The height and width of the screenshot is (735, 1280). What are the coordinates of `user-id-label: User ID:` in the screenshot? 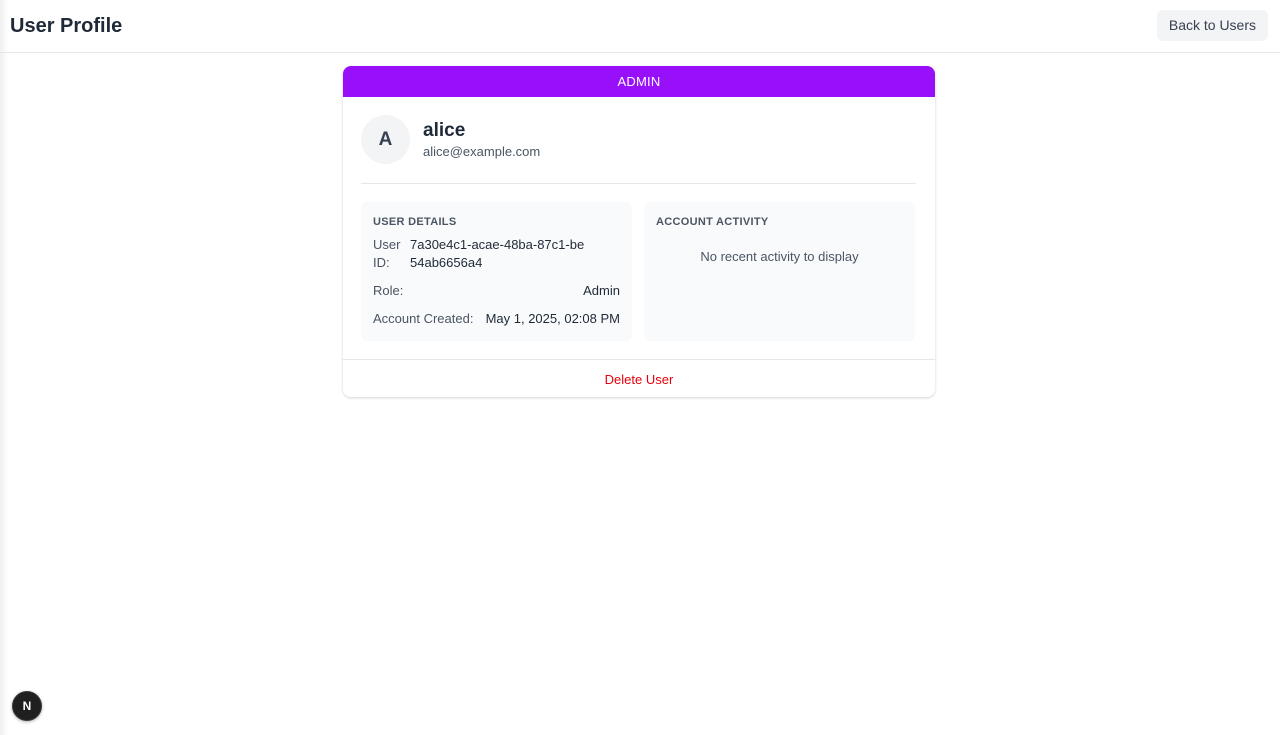 It's located at (387, 253).